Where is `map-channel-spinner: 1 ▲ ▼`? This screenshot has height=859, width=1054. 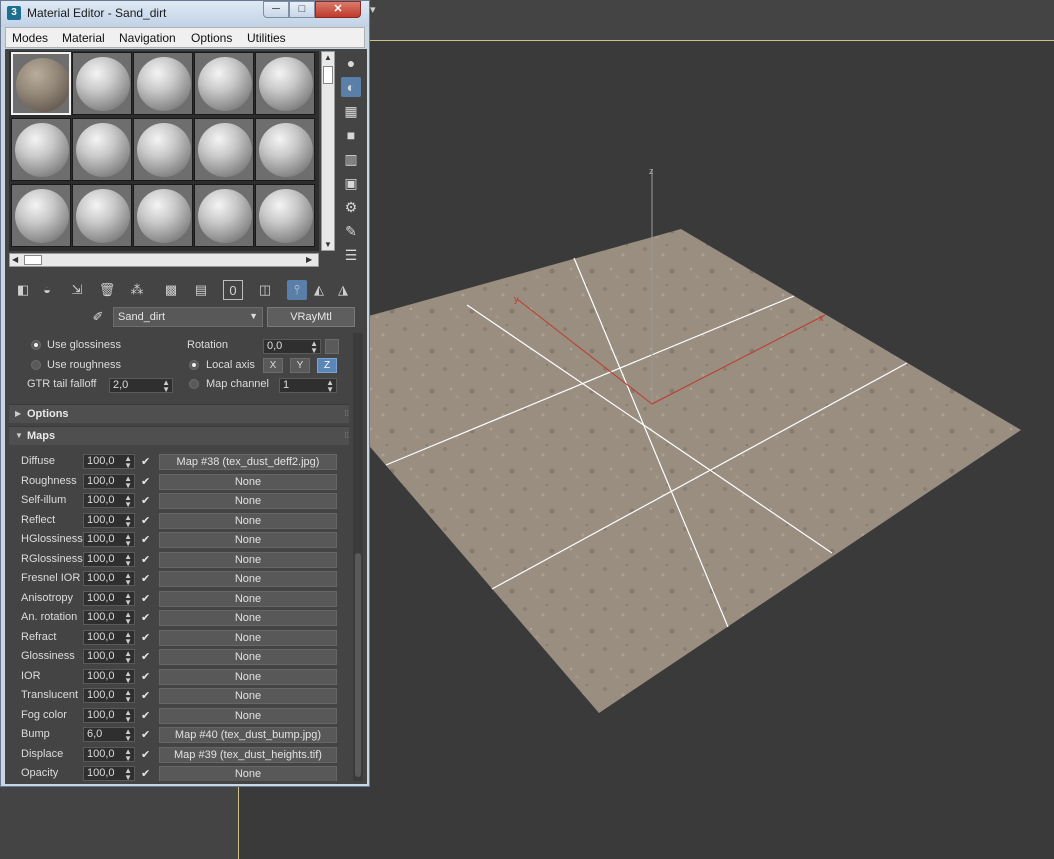 map-channel-spinner: 1 ▲ ▼ is located at coordinates (308, 386).